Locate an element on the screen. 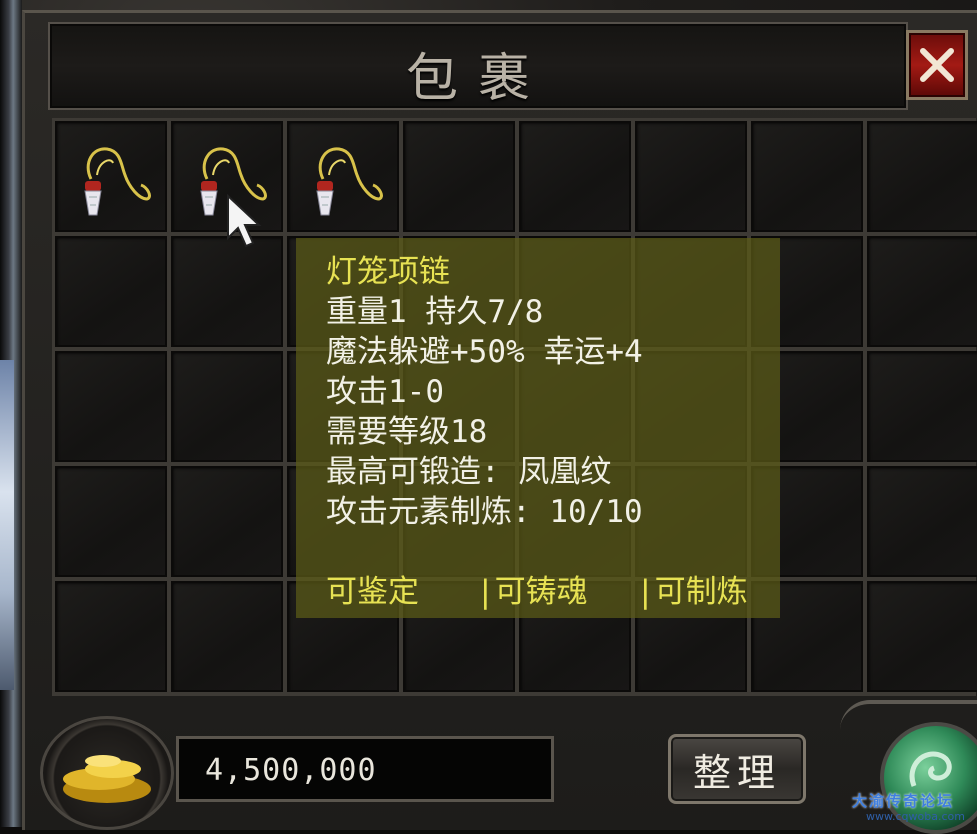 This screenshot has width=977, height=834. tooltip-item-name: 灯笼项链 is located at coordinates (388, 272).